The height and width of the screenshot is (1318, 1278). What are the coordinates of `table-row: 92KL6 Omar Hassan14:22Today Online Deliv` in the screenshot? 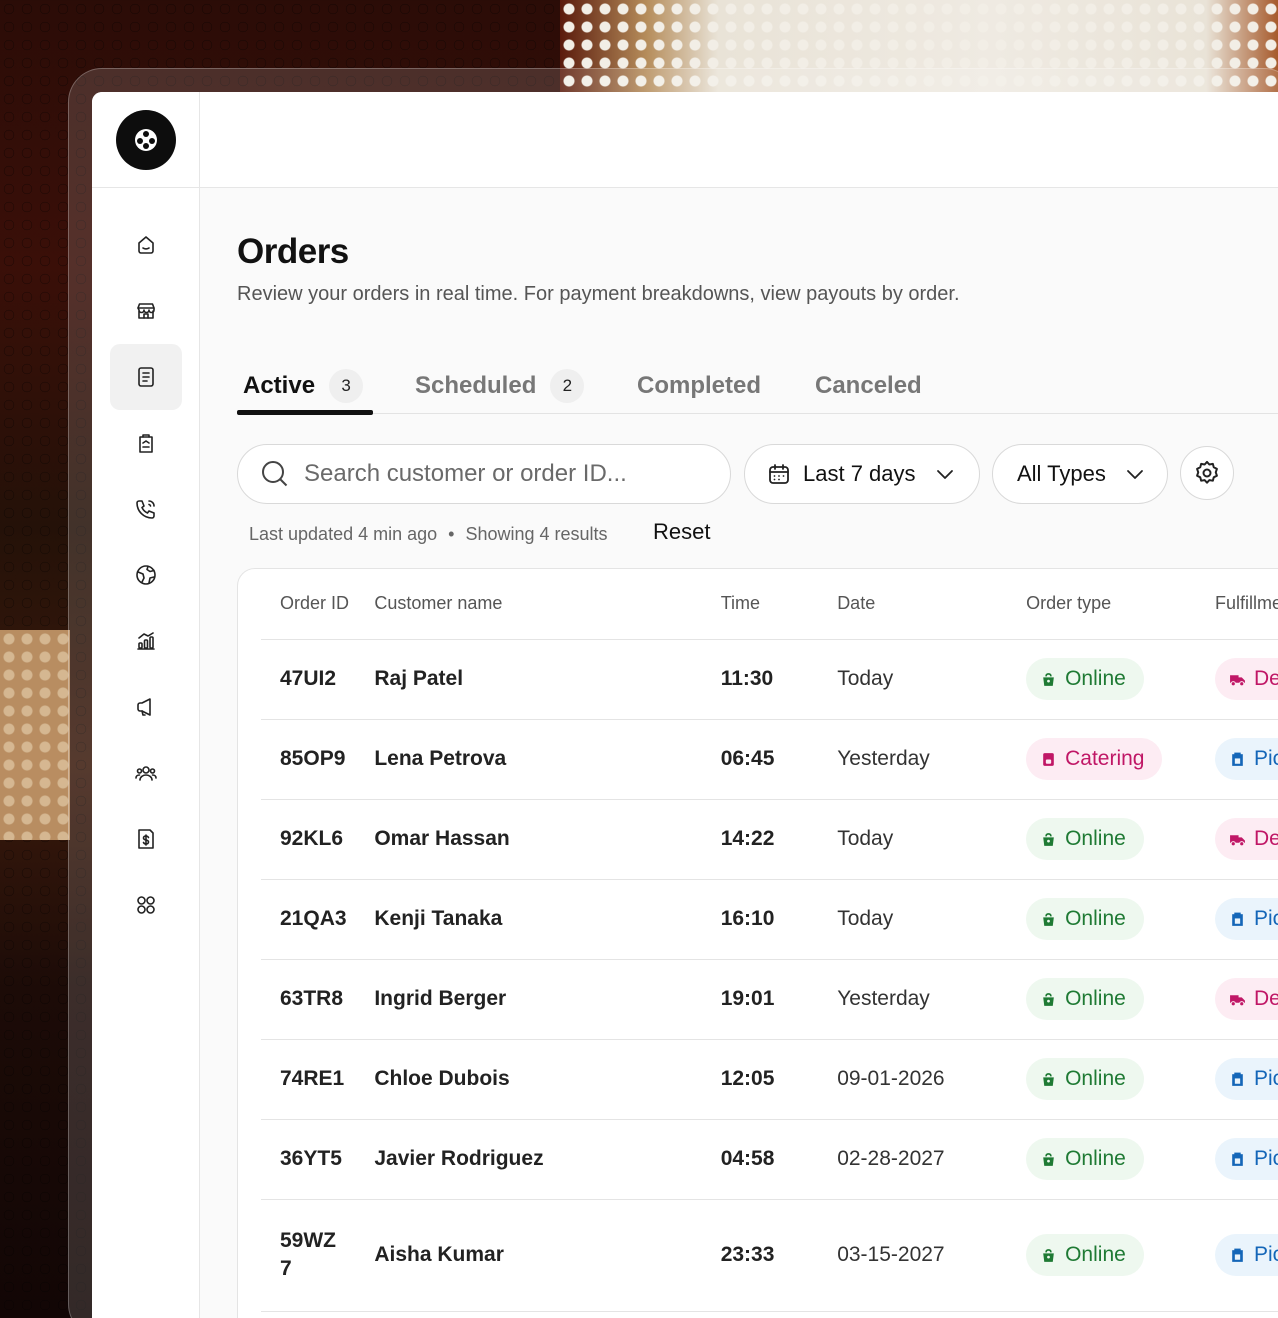 It's located at (769, 839).